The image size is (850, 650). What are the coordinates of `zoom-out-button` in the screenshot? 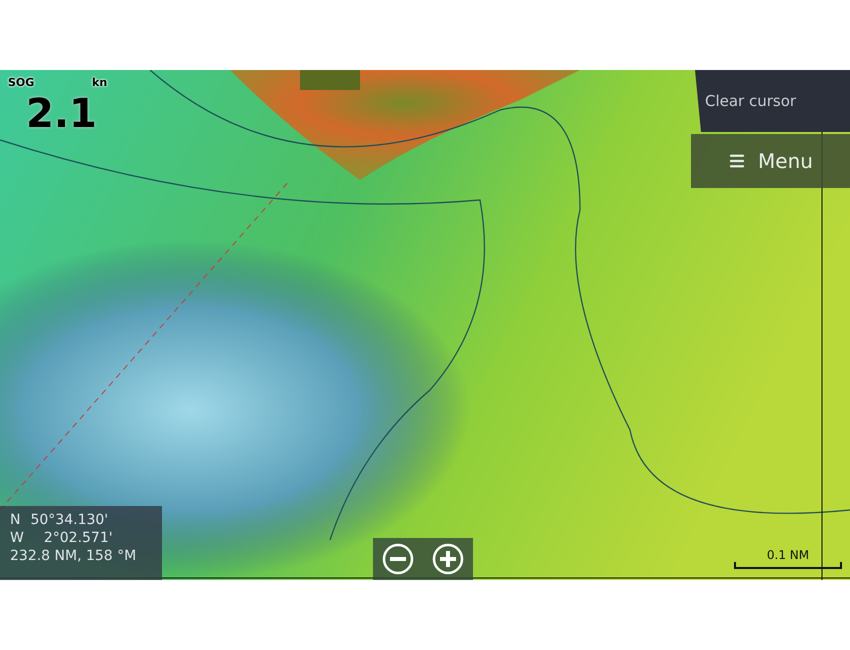 It's located at (398, 559).